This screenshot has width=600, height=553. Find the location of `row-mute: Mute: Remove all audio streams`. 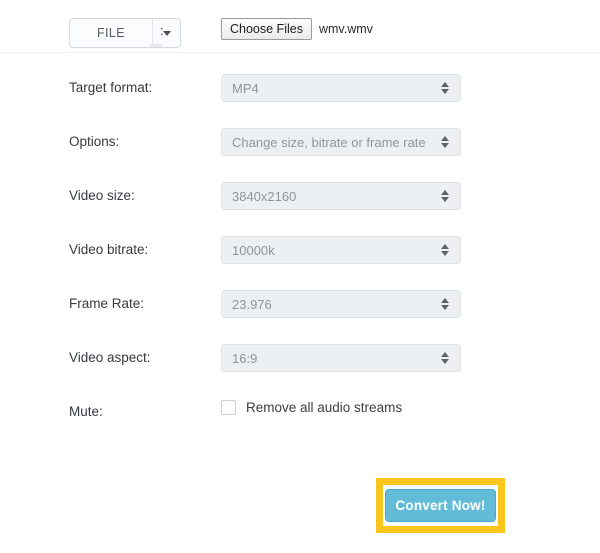

row-mute: Mute: Remove all audio streams is located at coordinates (300, 425).